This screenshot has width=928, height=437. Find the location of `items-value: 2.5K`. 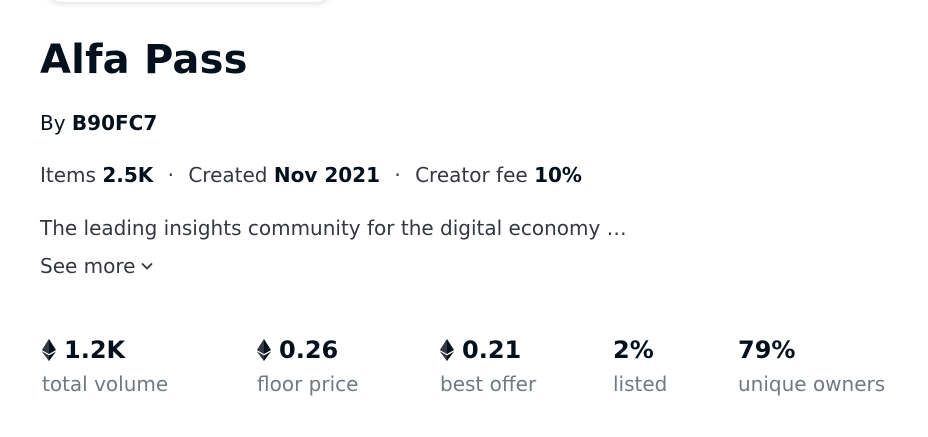

items-value: 2.5K is located at coordinates (128, 175).